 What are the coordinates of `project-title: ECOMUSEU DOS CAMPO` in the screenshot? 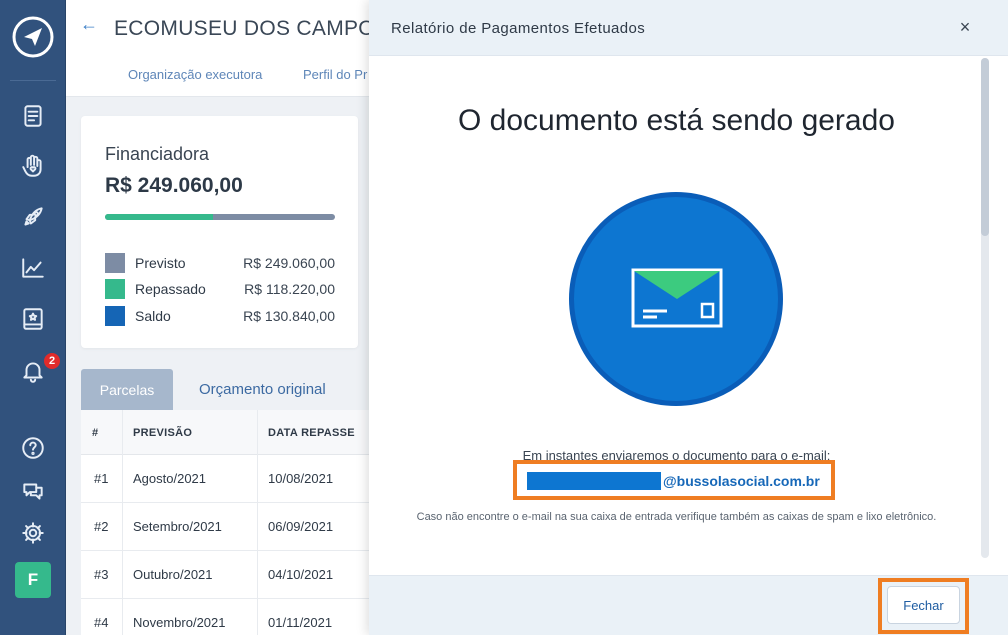 It's located at (244, 28).